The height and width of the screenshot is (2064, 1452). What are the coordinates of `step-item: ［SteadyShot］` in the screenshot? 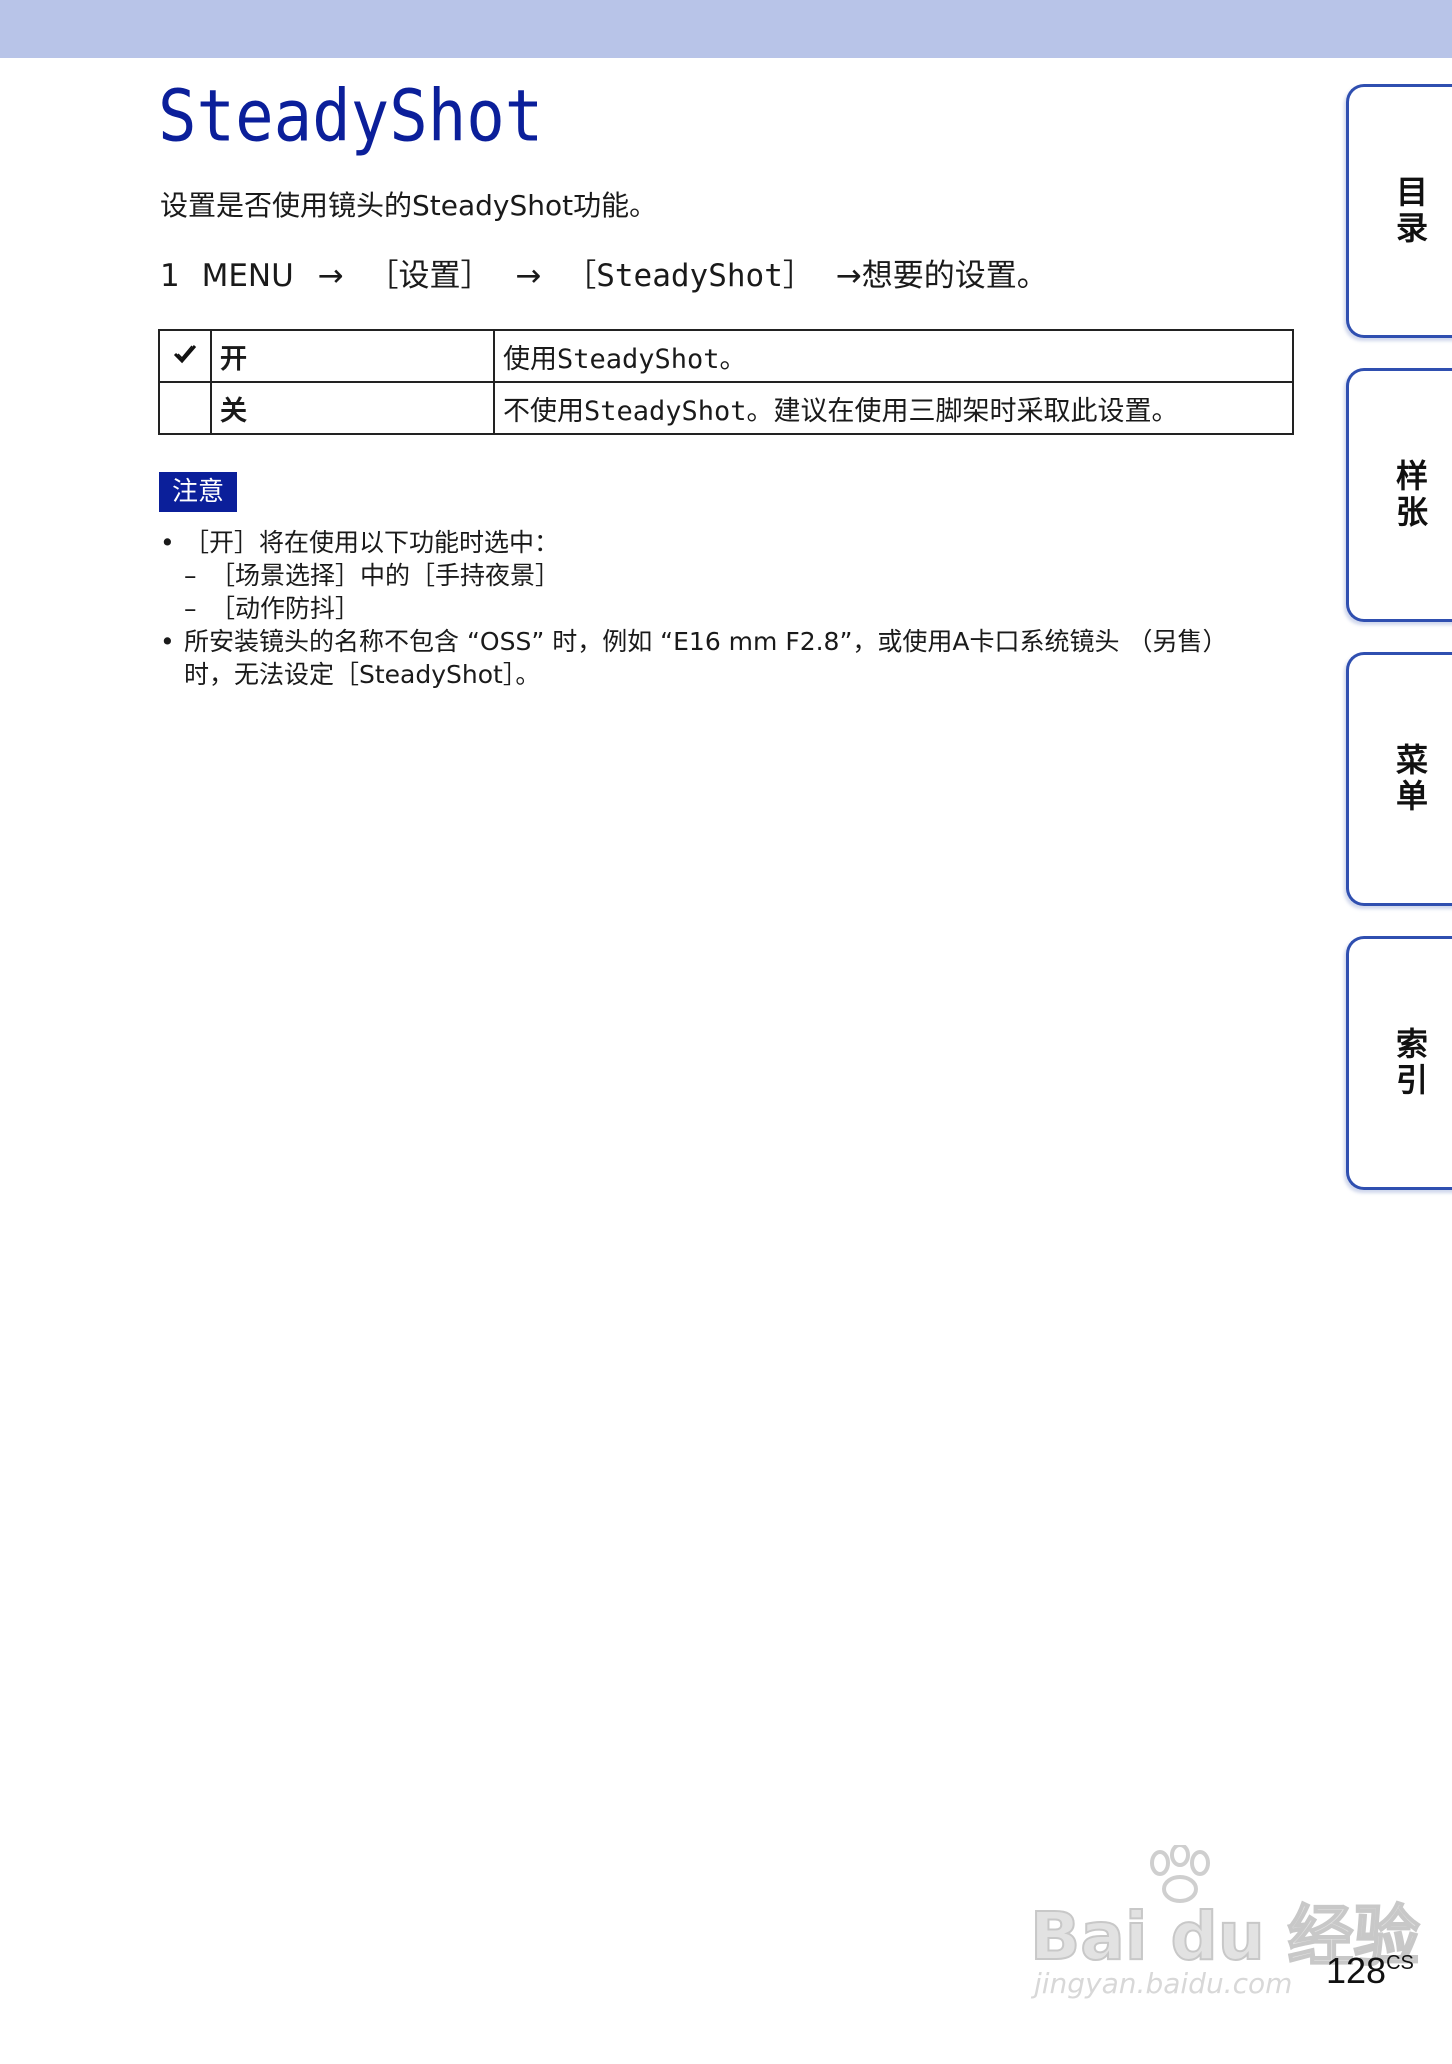 It's located at (689, 276).